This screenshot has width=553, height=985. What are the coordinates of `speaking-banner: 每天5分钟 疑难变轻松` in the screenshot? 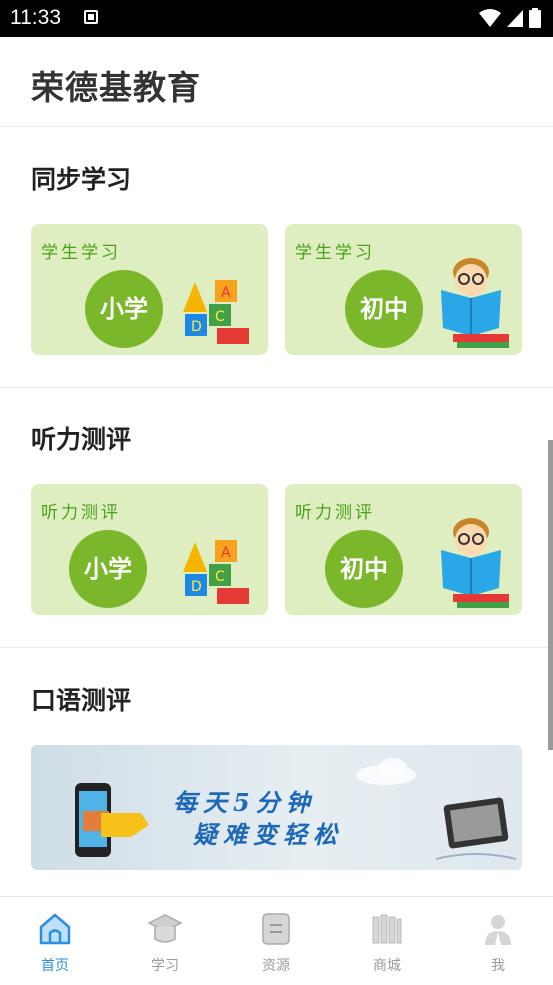 It's located at (276, 807).